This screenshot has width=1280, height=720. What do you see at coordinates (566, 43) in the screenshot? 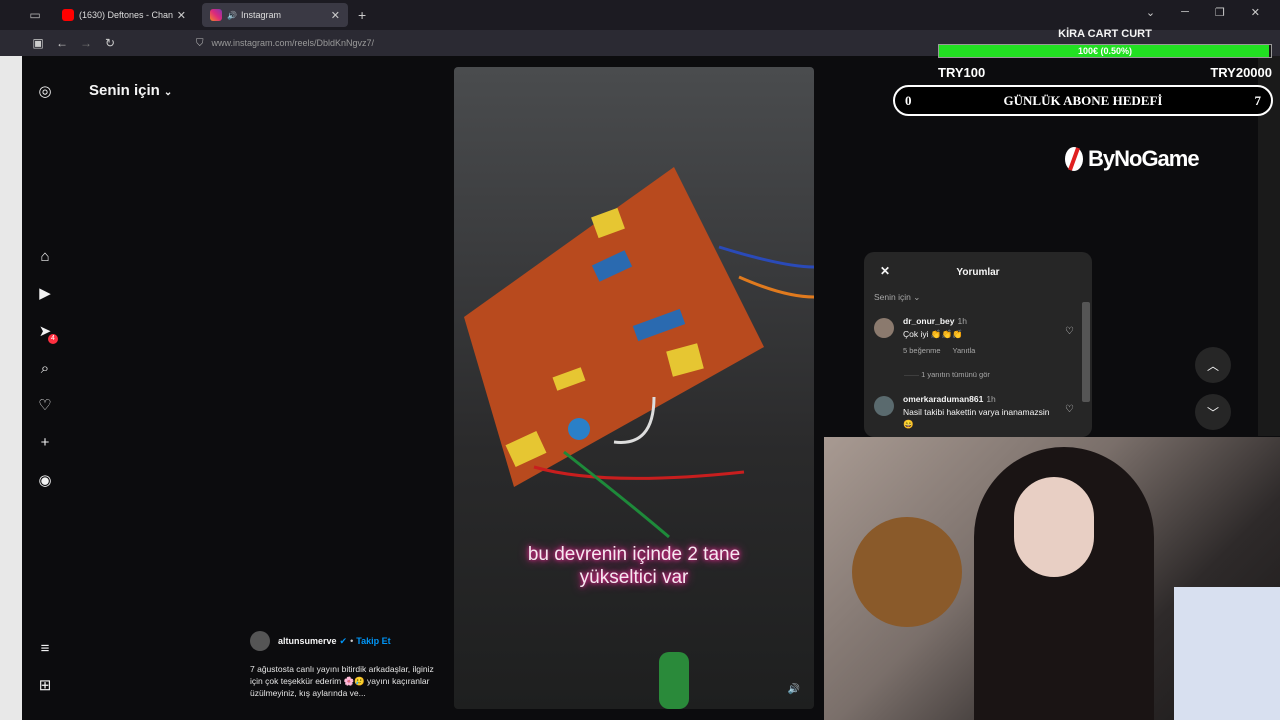
I see `address-bar: ⛉ www.instagram.com/reels/DbldKnNgvz7/` at bounding box center [566, 43].